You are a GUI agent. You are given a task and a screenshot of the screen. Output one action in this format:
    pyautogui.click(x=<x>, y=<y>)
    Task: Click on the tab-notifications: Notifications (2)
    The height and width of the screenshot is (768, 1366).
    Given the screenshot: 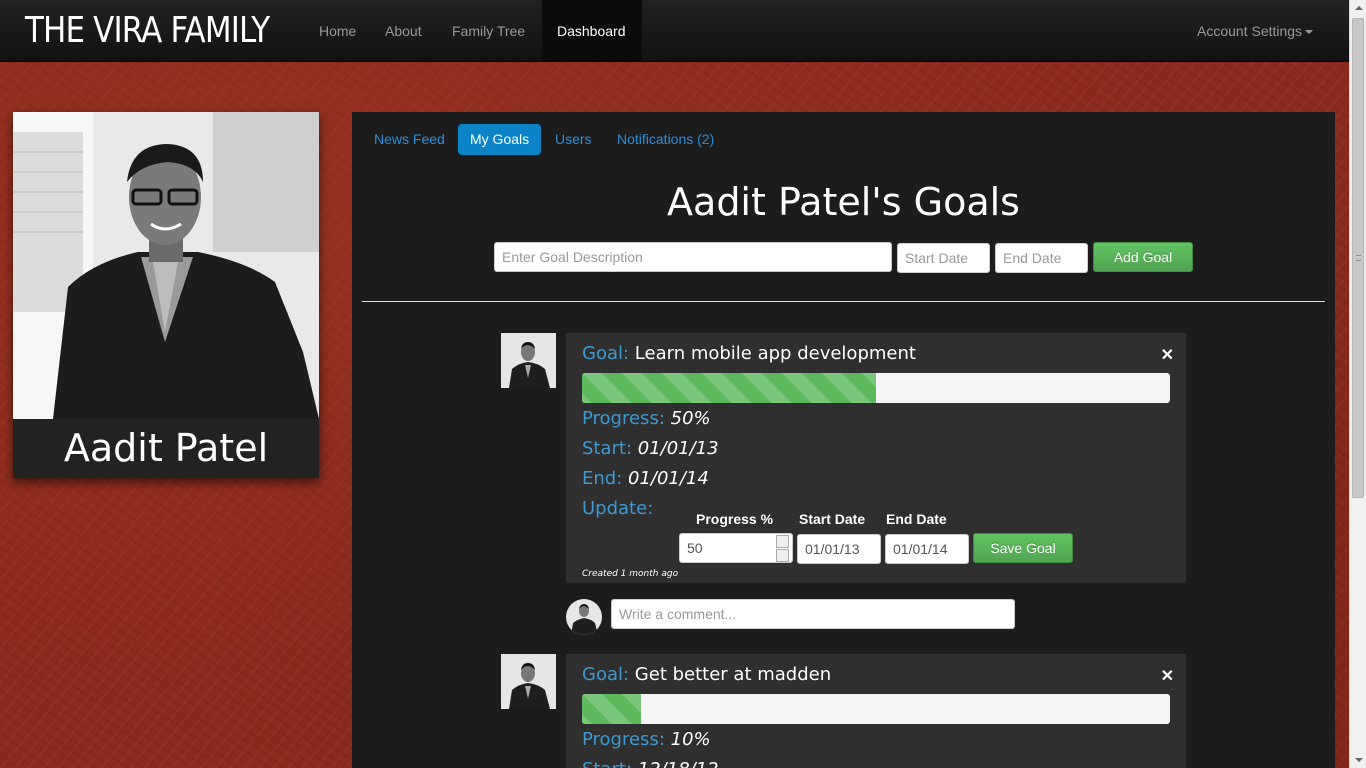 What is the action you would take?
    pyautogui.click(x=665, y=139)
    